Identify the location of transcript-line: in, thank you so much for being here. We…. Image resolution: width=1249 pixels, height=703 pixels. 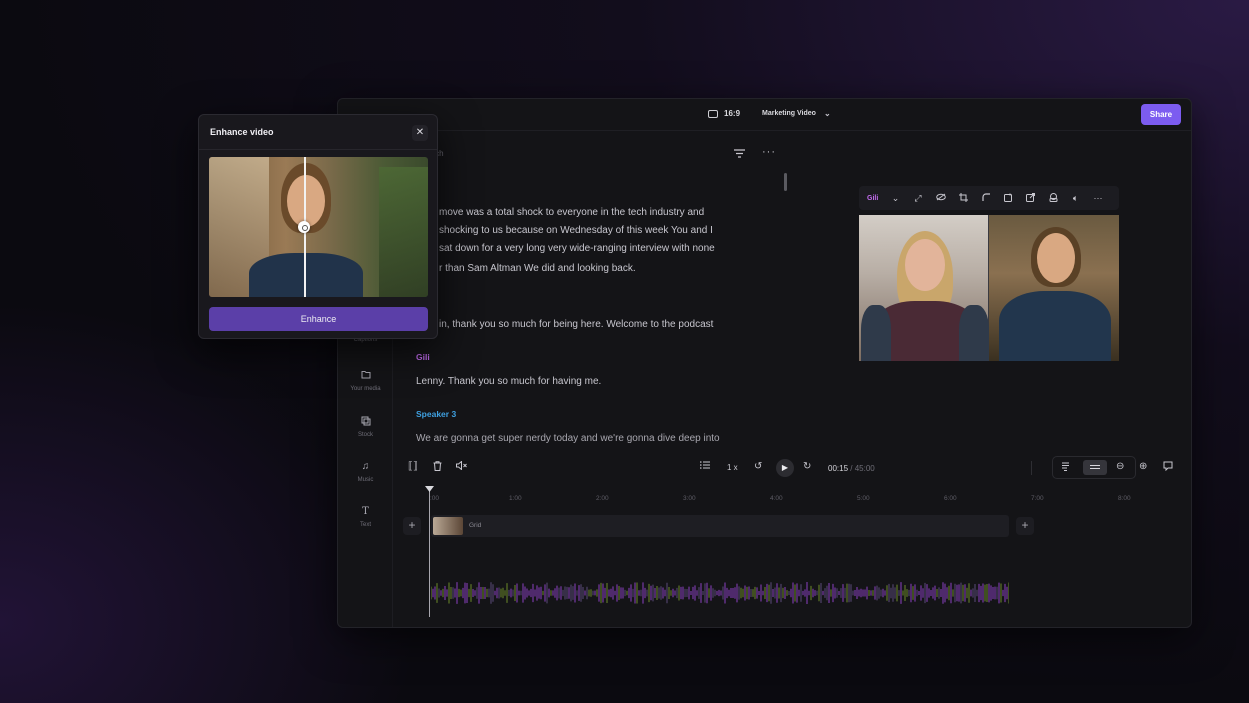
(576, 325).